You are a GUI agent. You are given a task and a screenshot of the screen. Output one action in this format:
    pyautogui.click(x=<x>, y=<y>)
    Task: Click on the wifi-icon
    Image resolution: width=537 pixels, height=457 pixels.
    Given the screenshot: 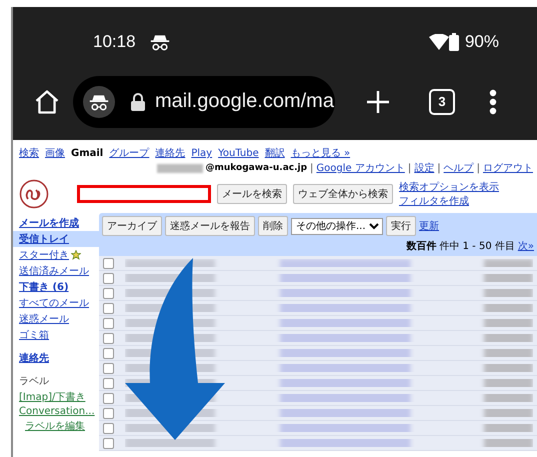 What is the action you would take?
    pyautogui.click(x=438, y=42)
    